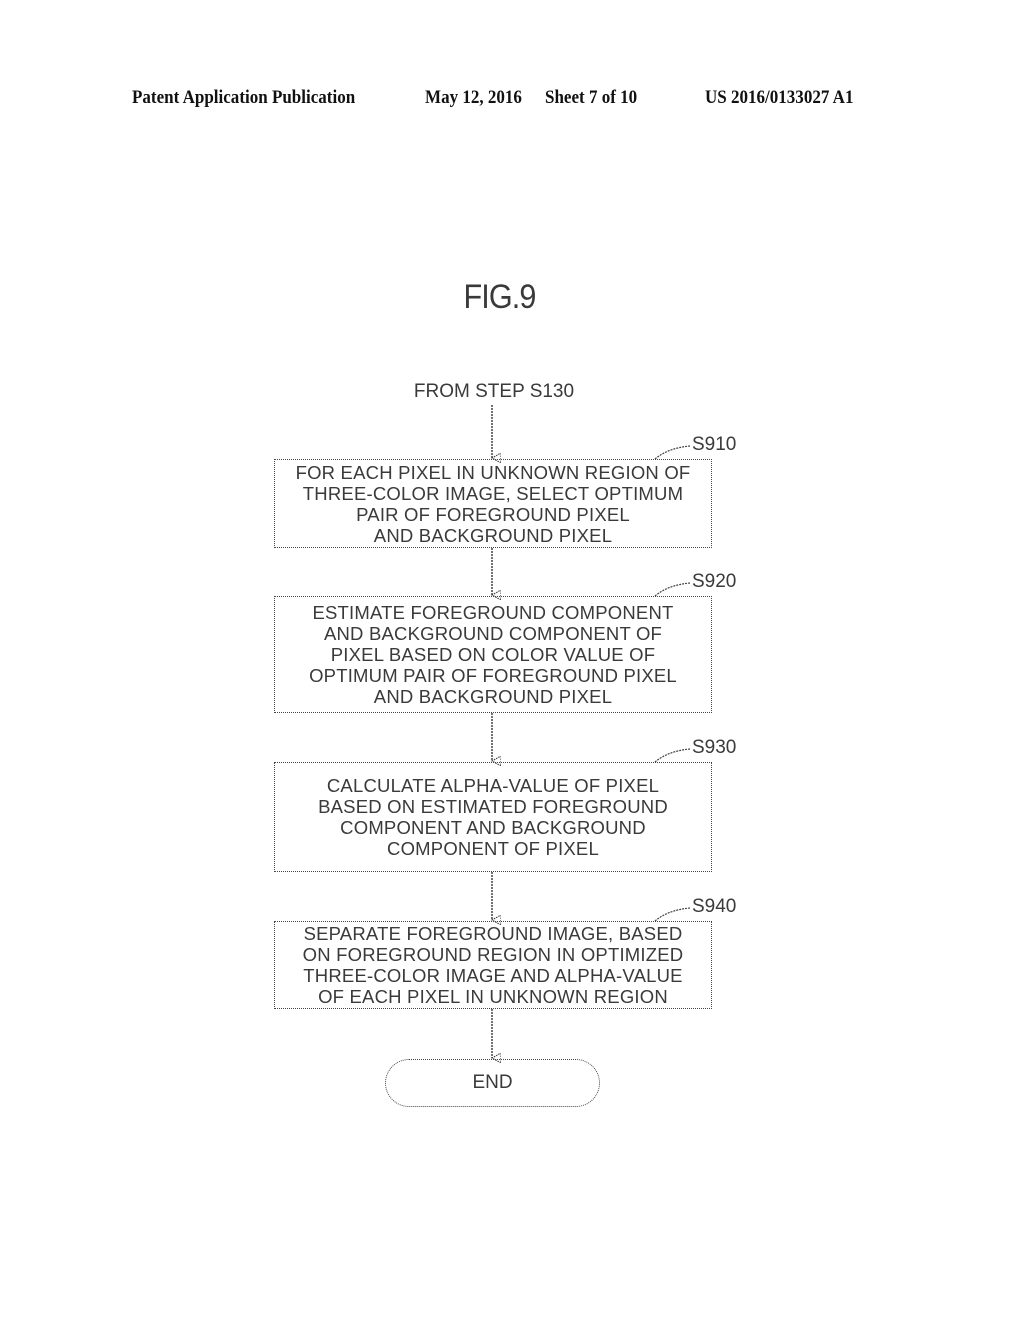 The width and height of the screenshot is (1024, 1320). I want to click on entry-label: FROM STEP S130, so click(494, 391).